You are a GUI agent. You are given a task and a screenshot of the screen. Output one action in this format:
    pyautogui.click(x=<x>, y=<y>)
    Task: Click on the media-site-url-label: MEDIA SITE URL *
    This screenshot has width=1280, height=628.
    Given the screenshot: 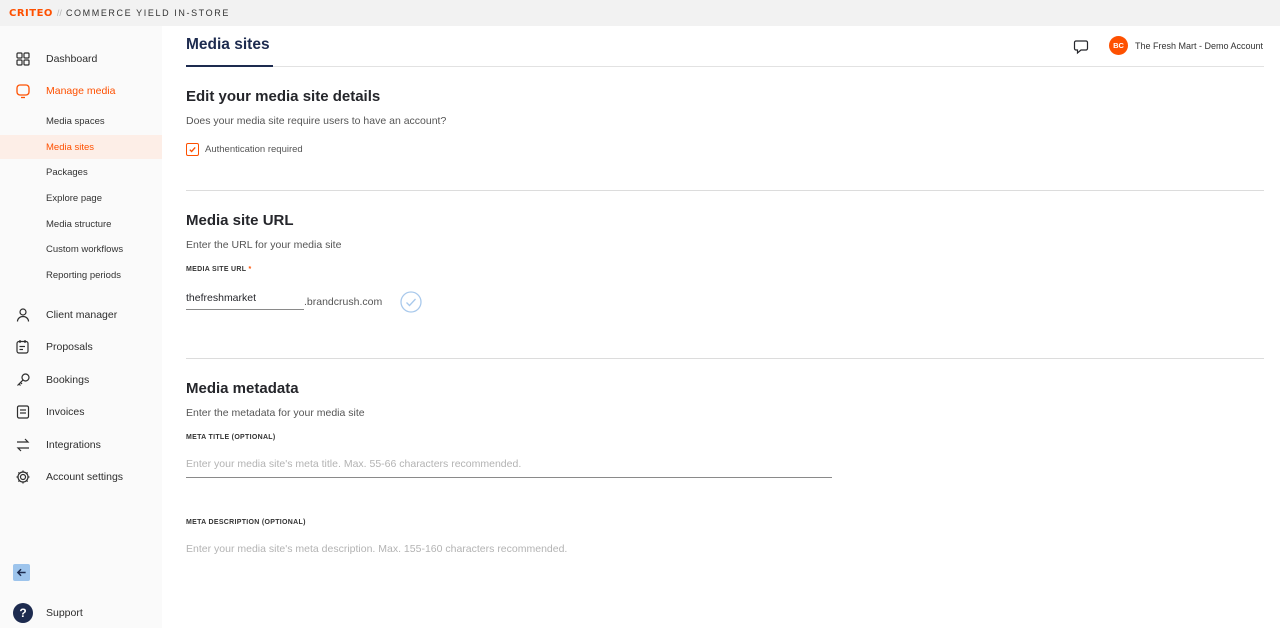 What is the action you would take?
    pyautogui.click(x=219, y=269)
    